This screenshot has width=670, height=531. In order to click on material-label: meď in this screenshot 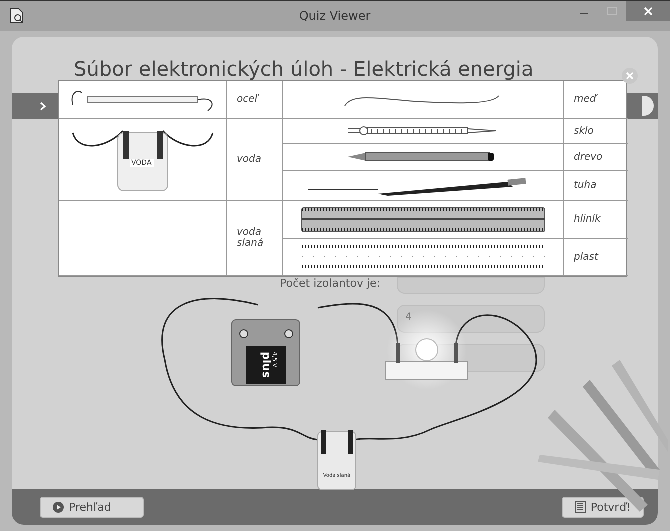, I will do `click(585, 99)`.